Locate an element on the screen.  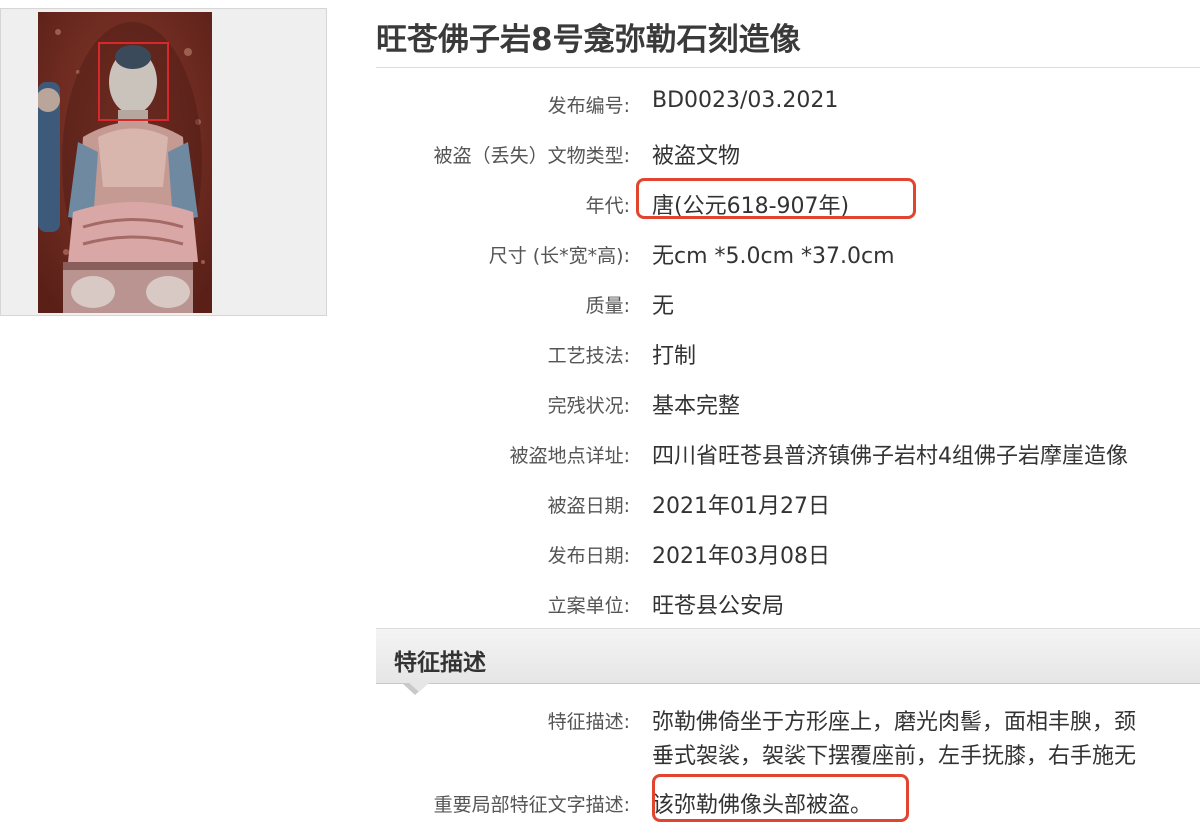
field-release-number: 发布编号: BD0023/03.2021 is located at coordinates (788, 103).